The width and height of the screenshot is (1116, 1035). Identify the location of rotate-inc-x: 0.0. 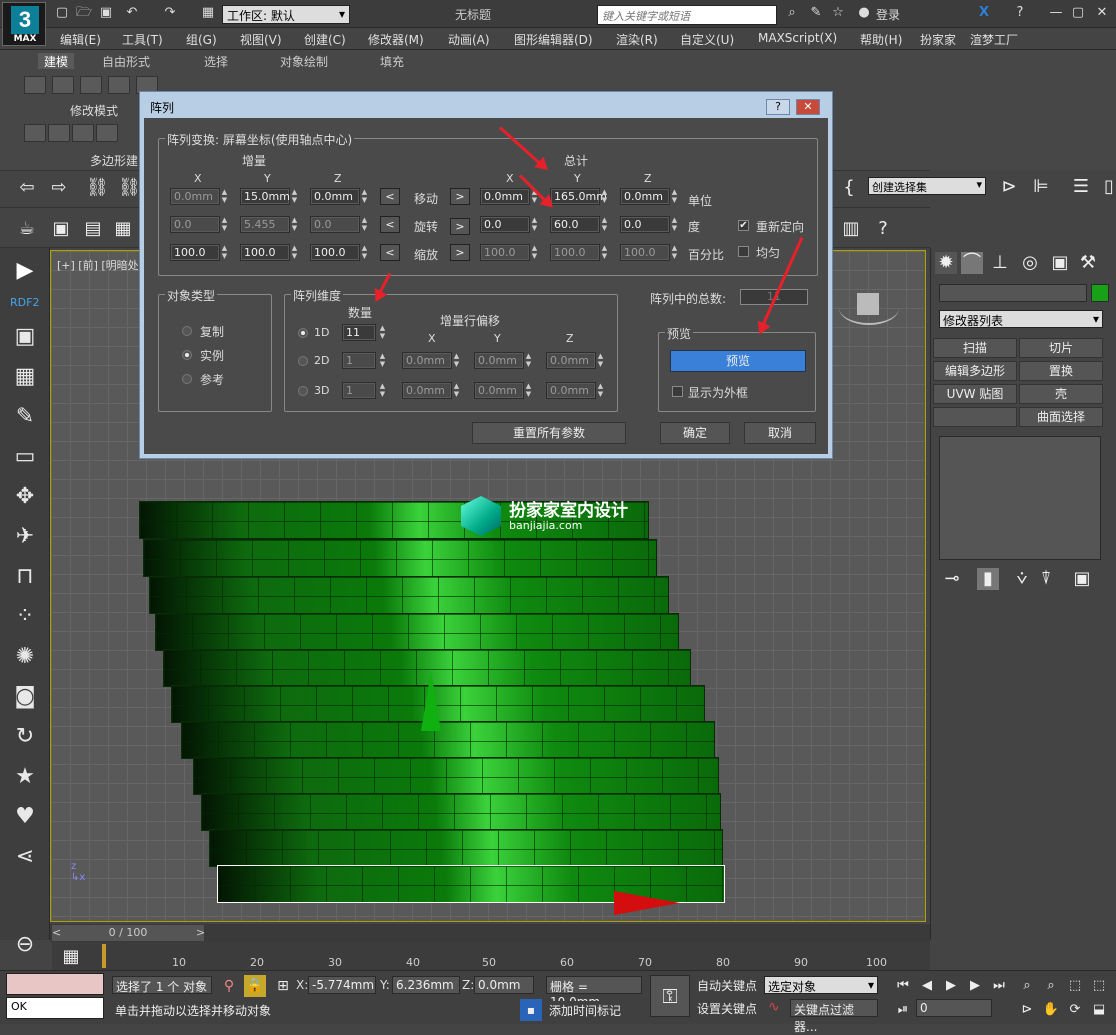
(195, 224).